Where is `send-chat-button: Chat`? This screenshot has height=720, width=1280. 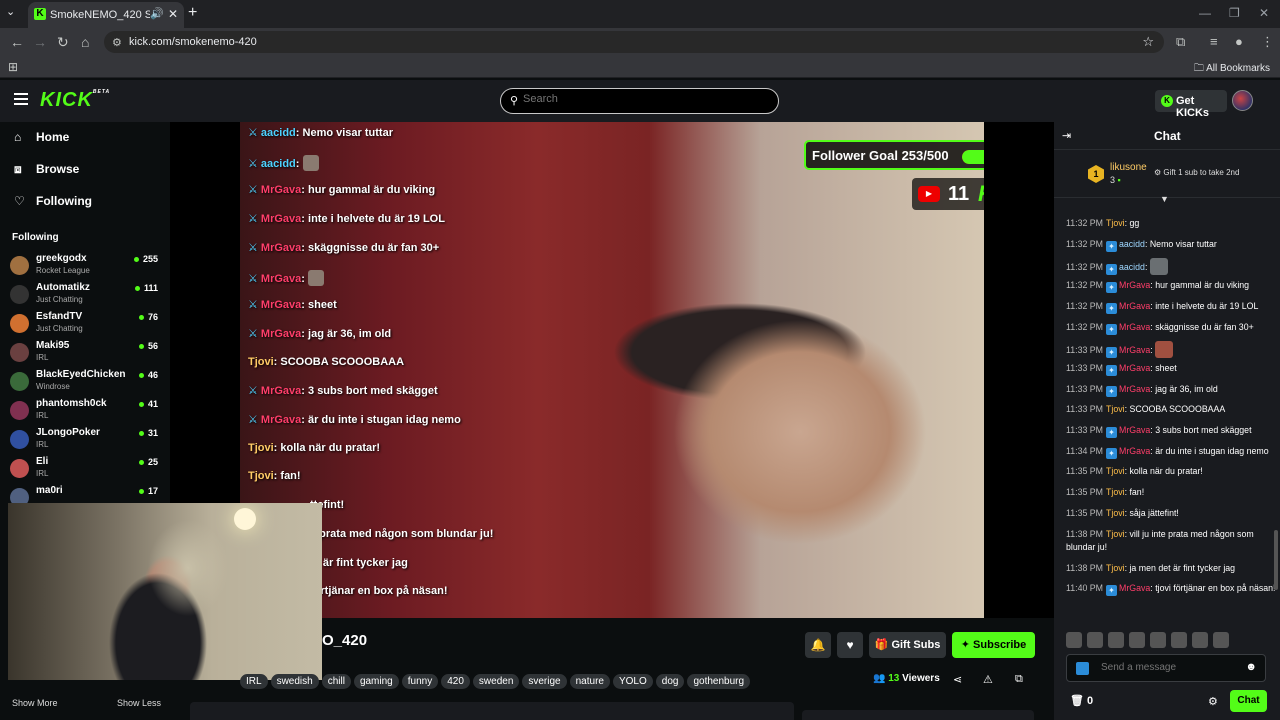
send-chat-button: Chat is located at coordinates (1248, 701).